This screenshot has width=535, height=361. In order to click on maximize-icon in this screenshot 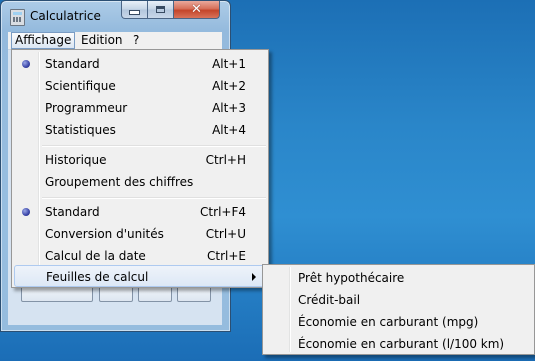, I will do `click(160, 9)`.